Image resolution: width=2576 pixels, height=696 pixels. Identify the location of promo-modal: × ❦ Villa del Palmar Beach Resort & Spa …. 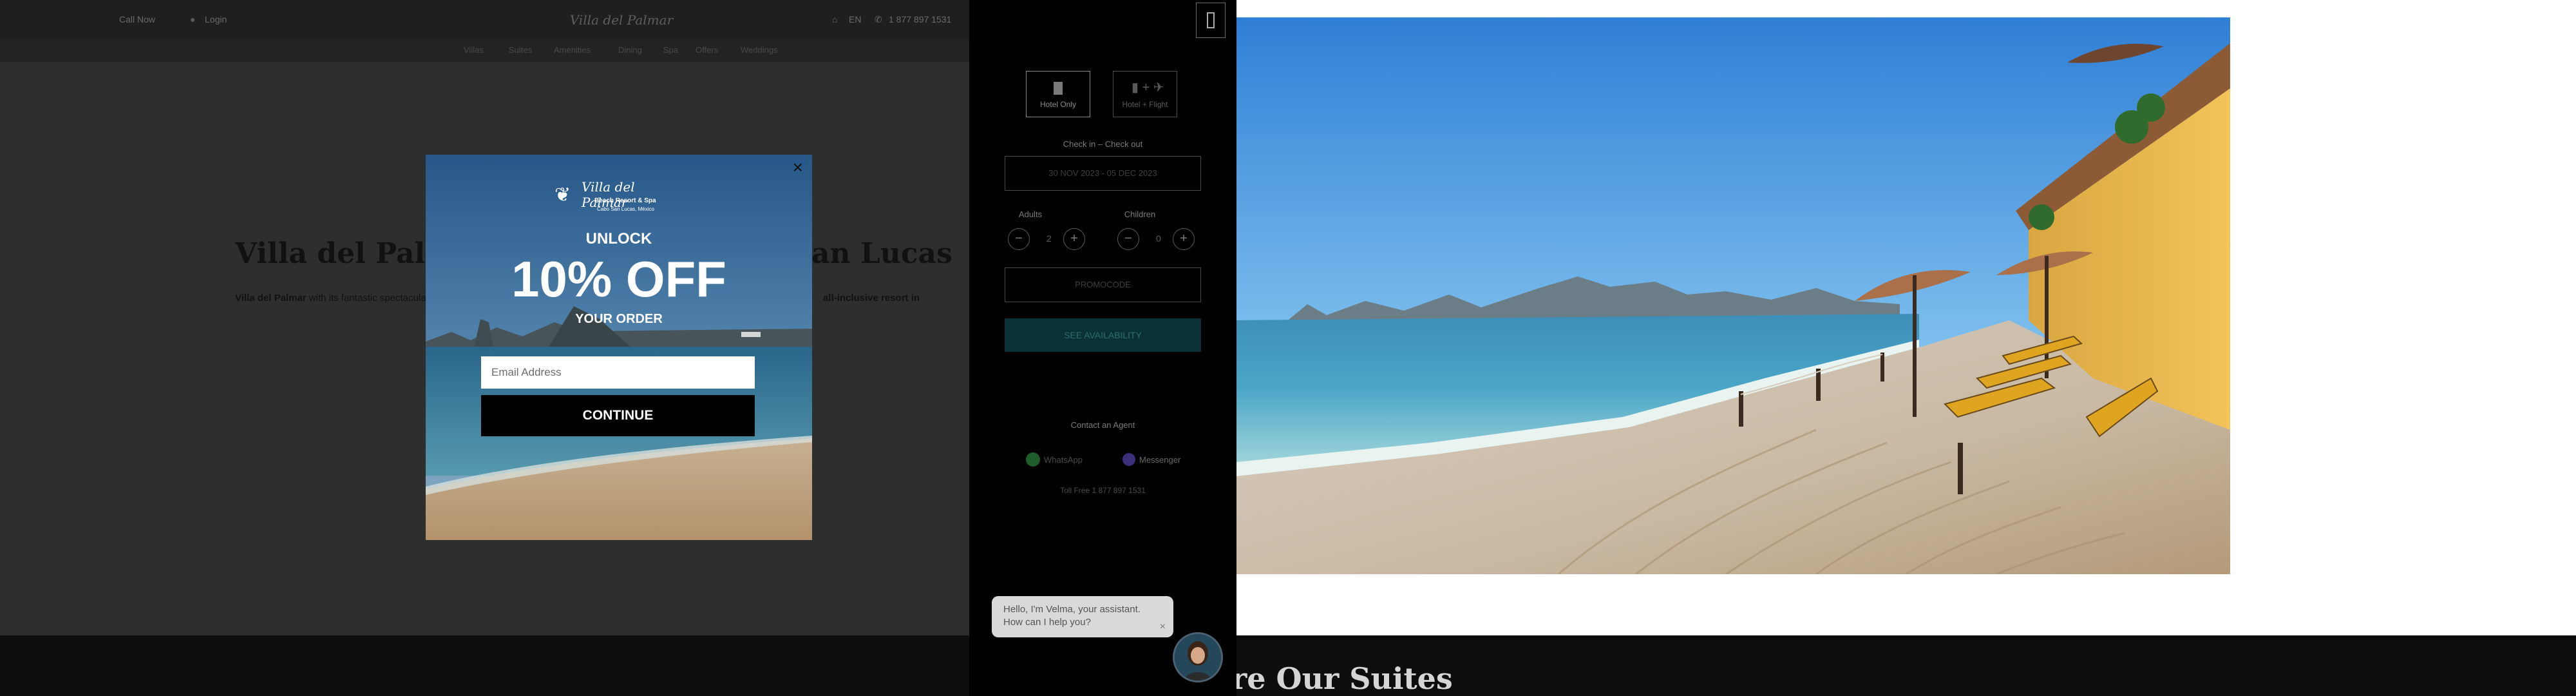
(619, 348).